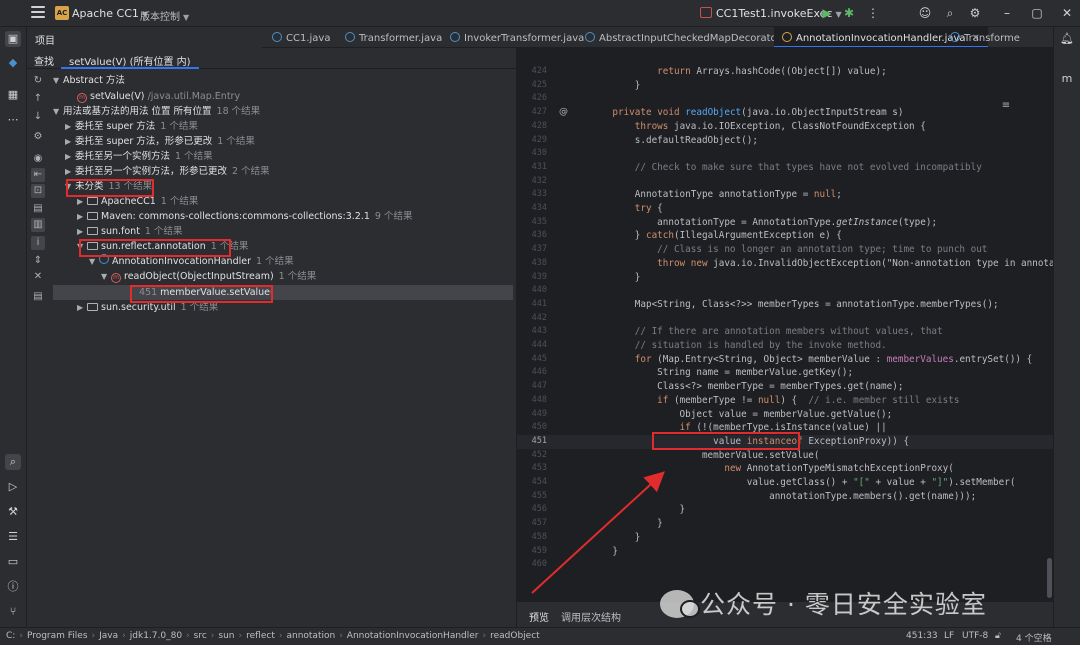 This screenshot has width=1080, height=645. I want to click on line-separator: LF, so click(949, 636).